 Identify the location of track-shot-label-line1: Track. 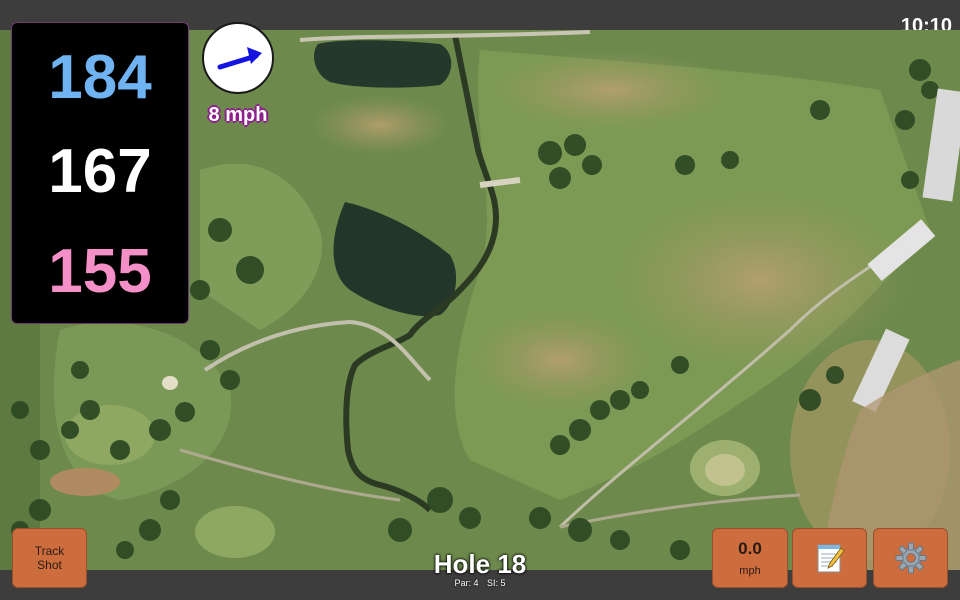
(49, 551).